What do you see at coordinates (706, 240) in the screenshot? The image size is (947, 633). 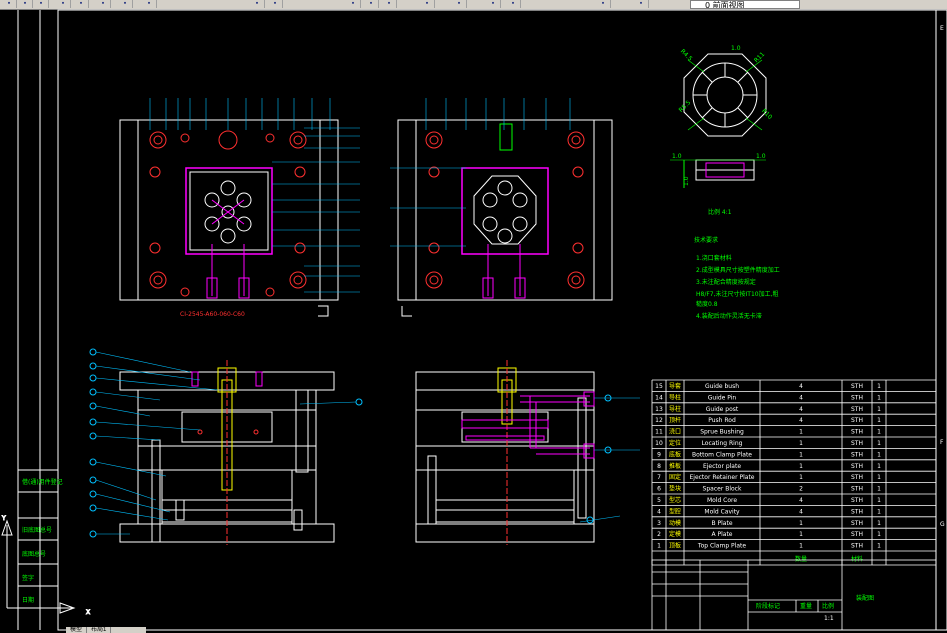 I see `tech-title: 技术要求` at bounding box center [706, 240].